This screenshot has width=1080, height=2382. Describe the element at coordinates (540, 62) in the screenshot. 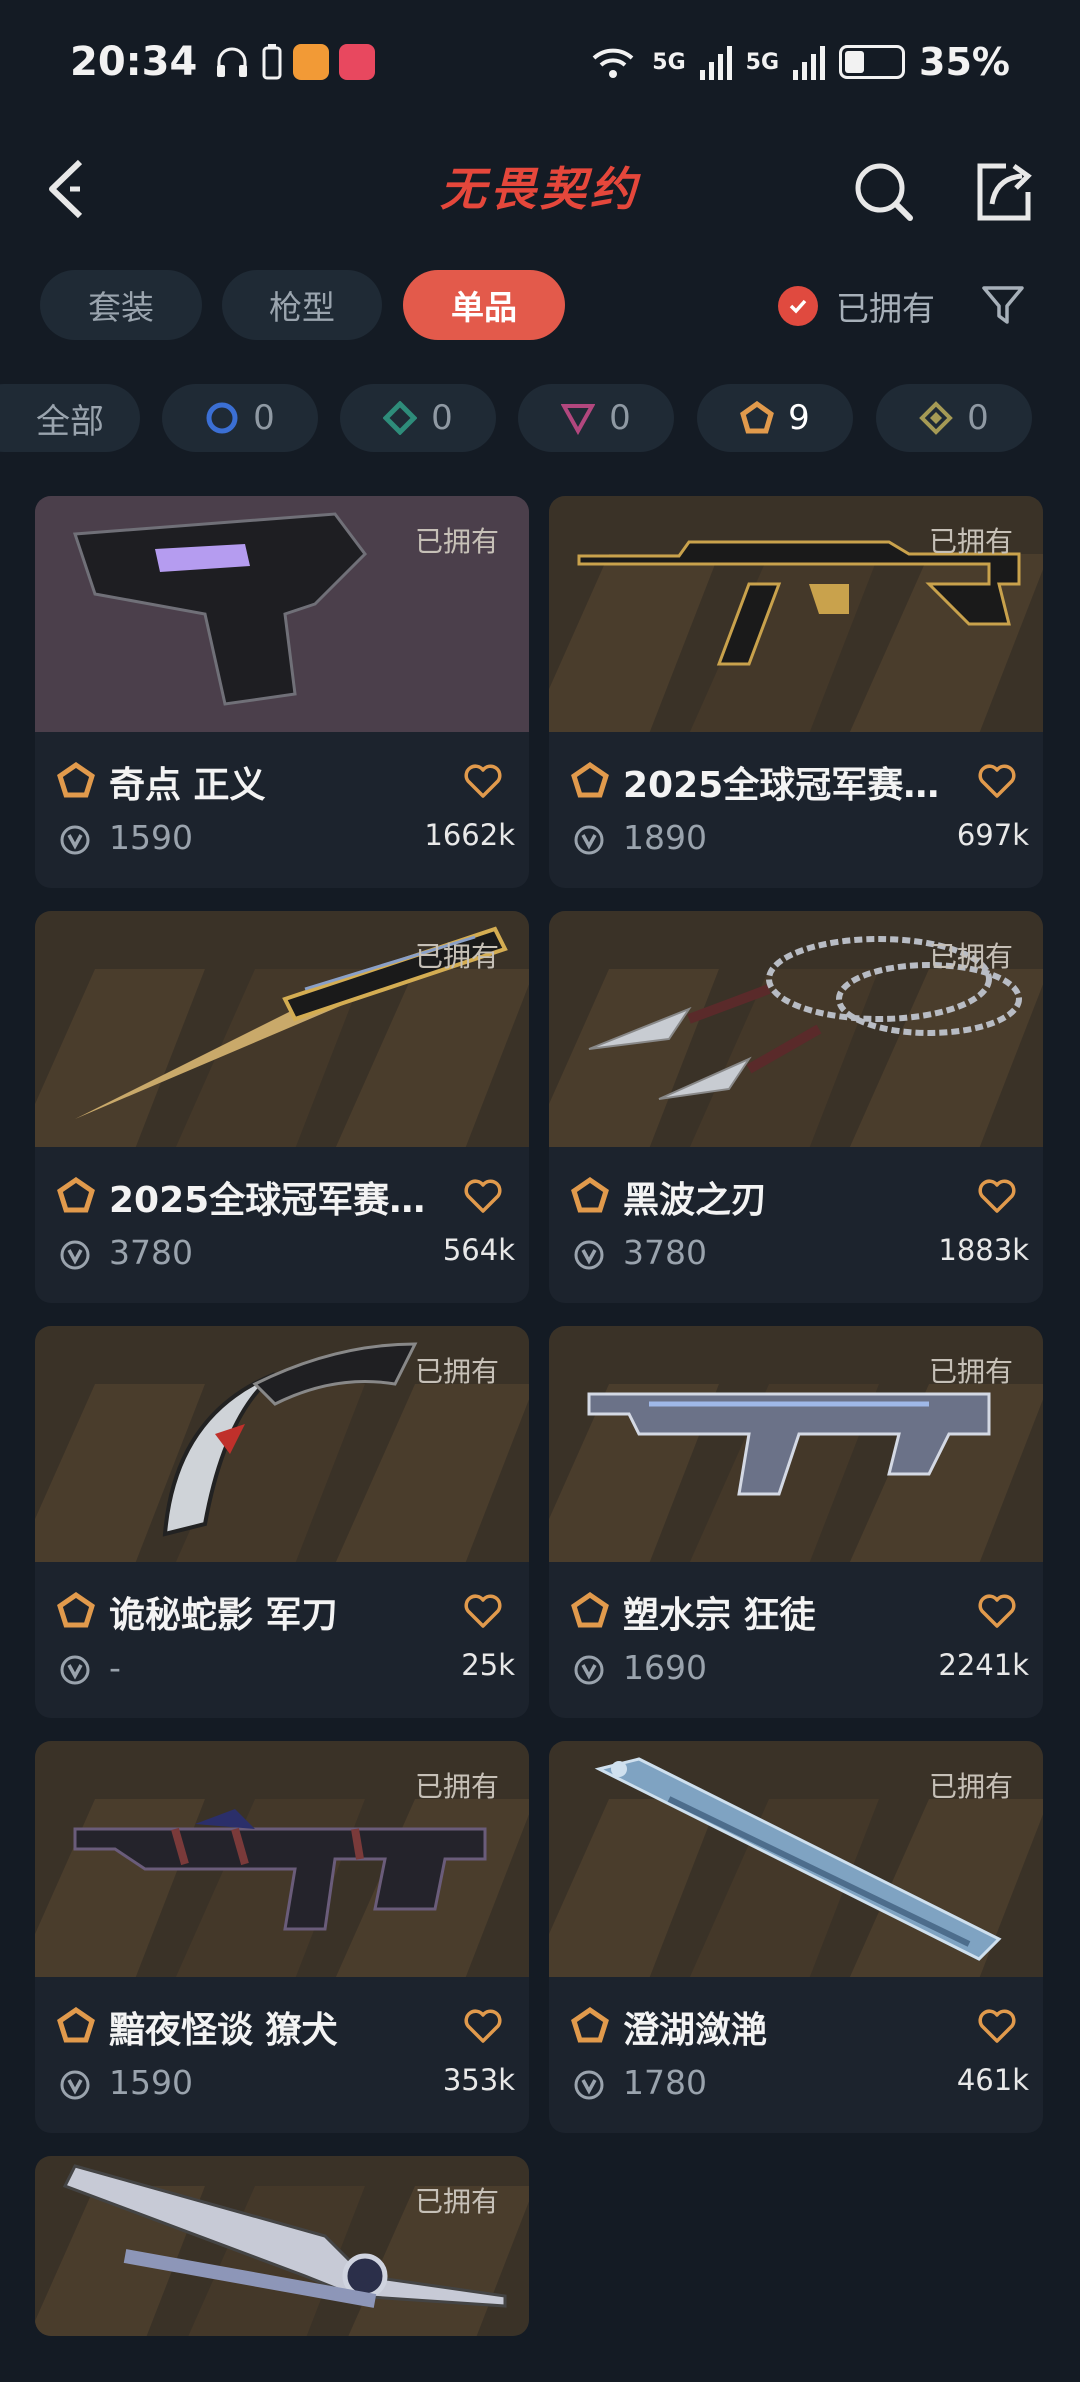

I see `status-bar: 20:34 5G 5G 35%` at that location.